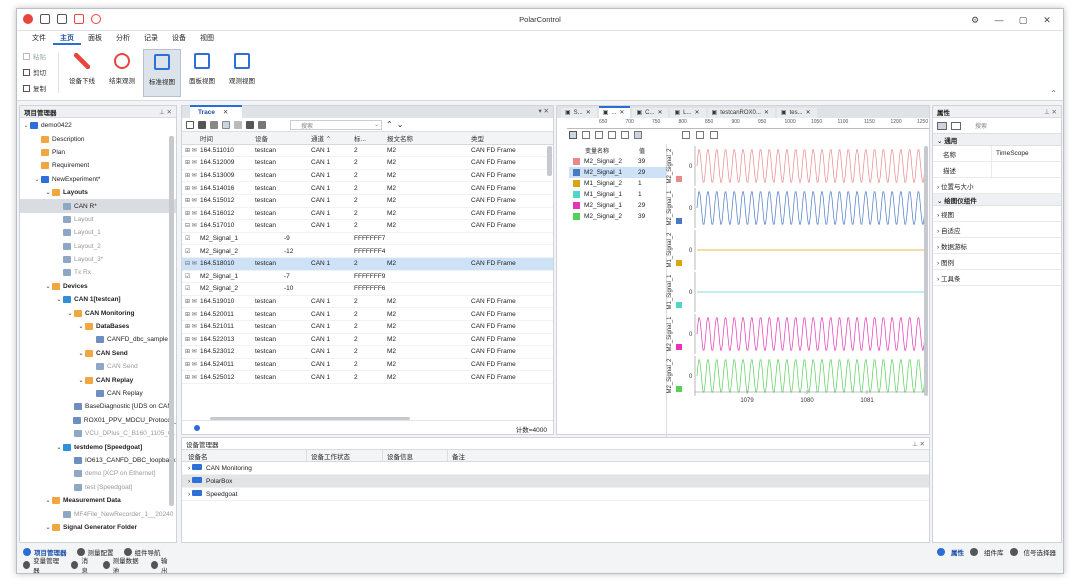 The height and width of the screenshot is (585, 1080). I want to click on cursor-icon, so click(599, 135).